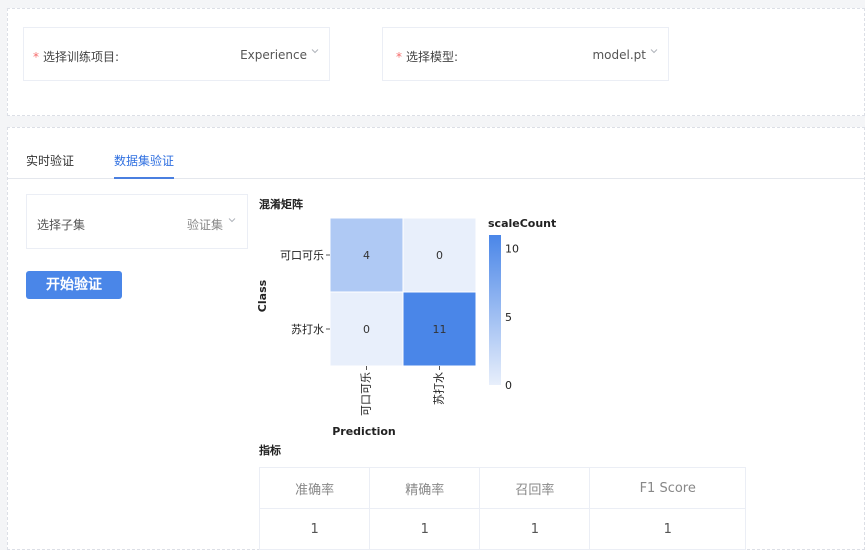 This screenshot has width=865, height=550. Describe the element at coordinates (508, 385) in the screenshot. I see `colorbar-tick-label: 0` at that location.